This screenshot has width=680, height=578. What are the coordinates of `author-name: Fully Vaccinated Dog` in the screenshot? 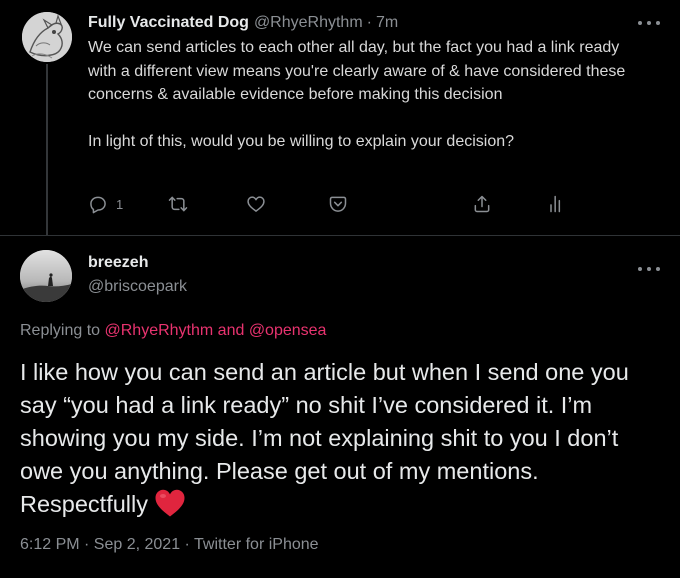 It's located at (168, 23).